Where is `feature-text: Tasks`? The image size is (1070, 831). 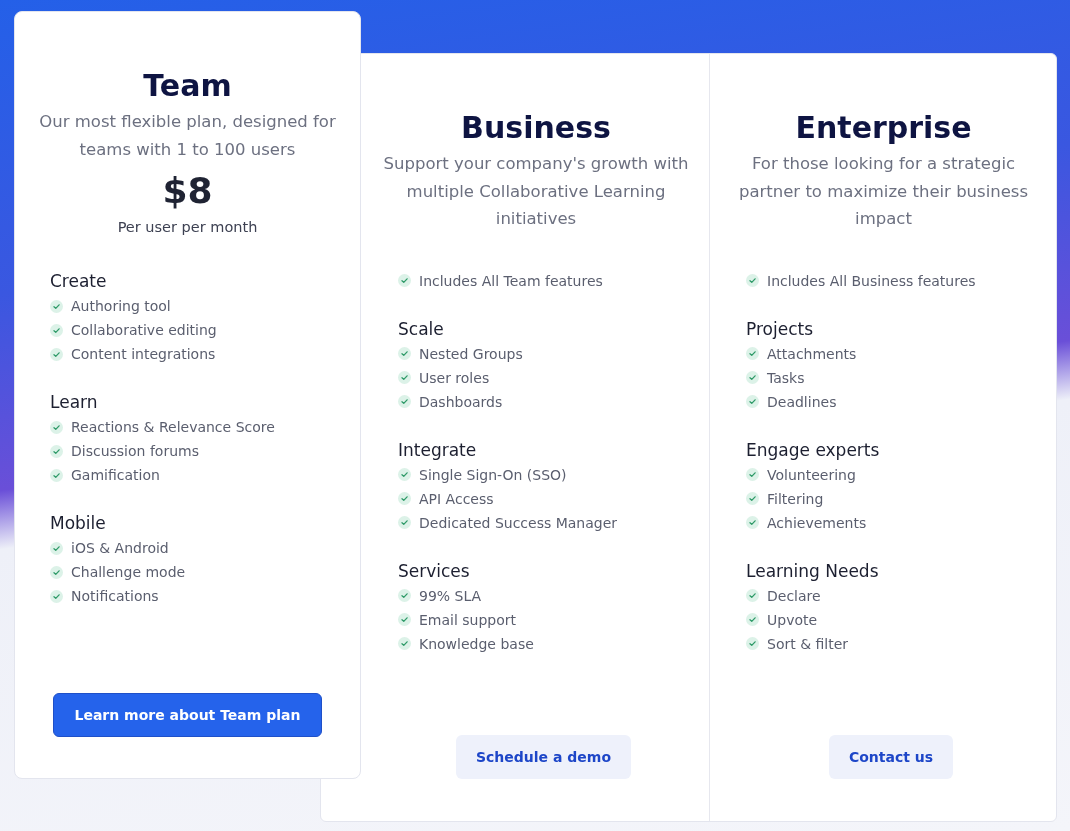 feature-text: Tasks is located at coordinates (786, 377).